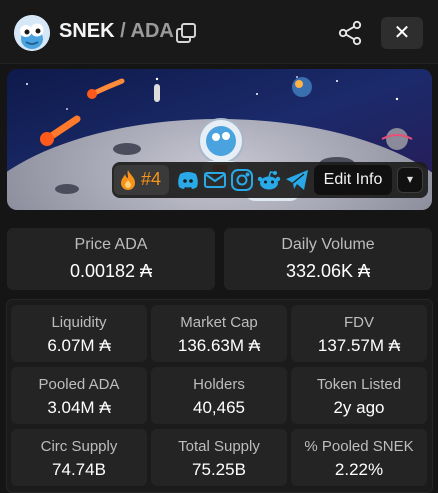 This screenshot has height=493, width=438. Describe the element at coordinates (32, 33) in the screenshot. I see `snek-logo-icon` at that location.